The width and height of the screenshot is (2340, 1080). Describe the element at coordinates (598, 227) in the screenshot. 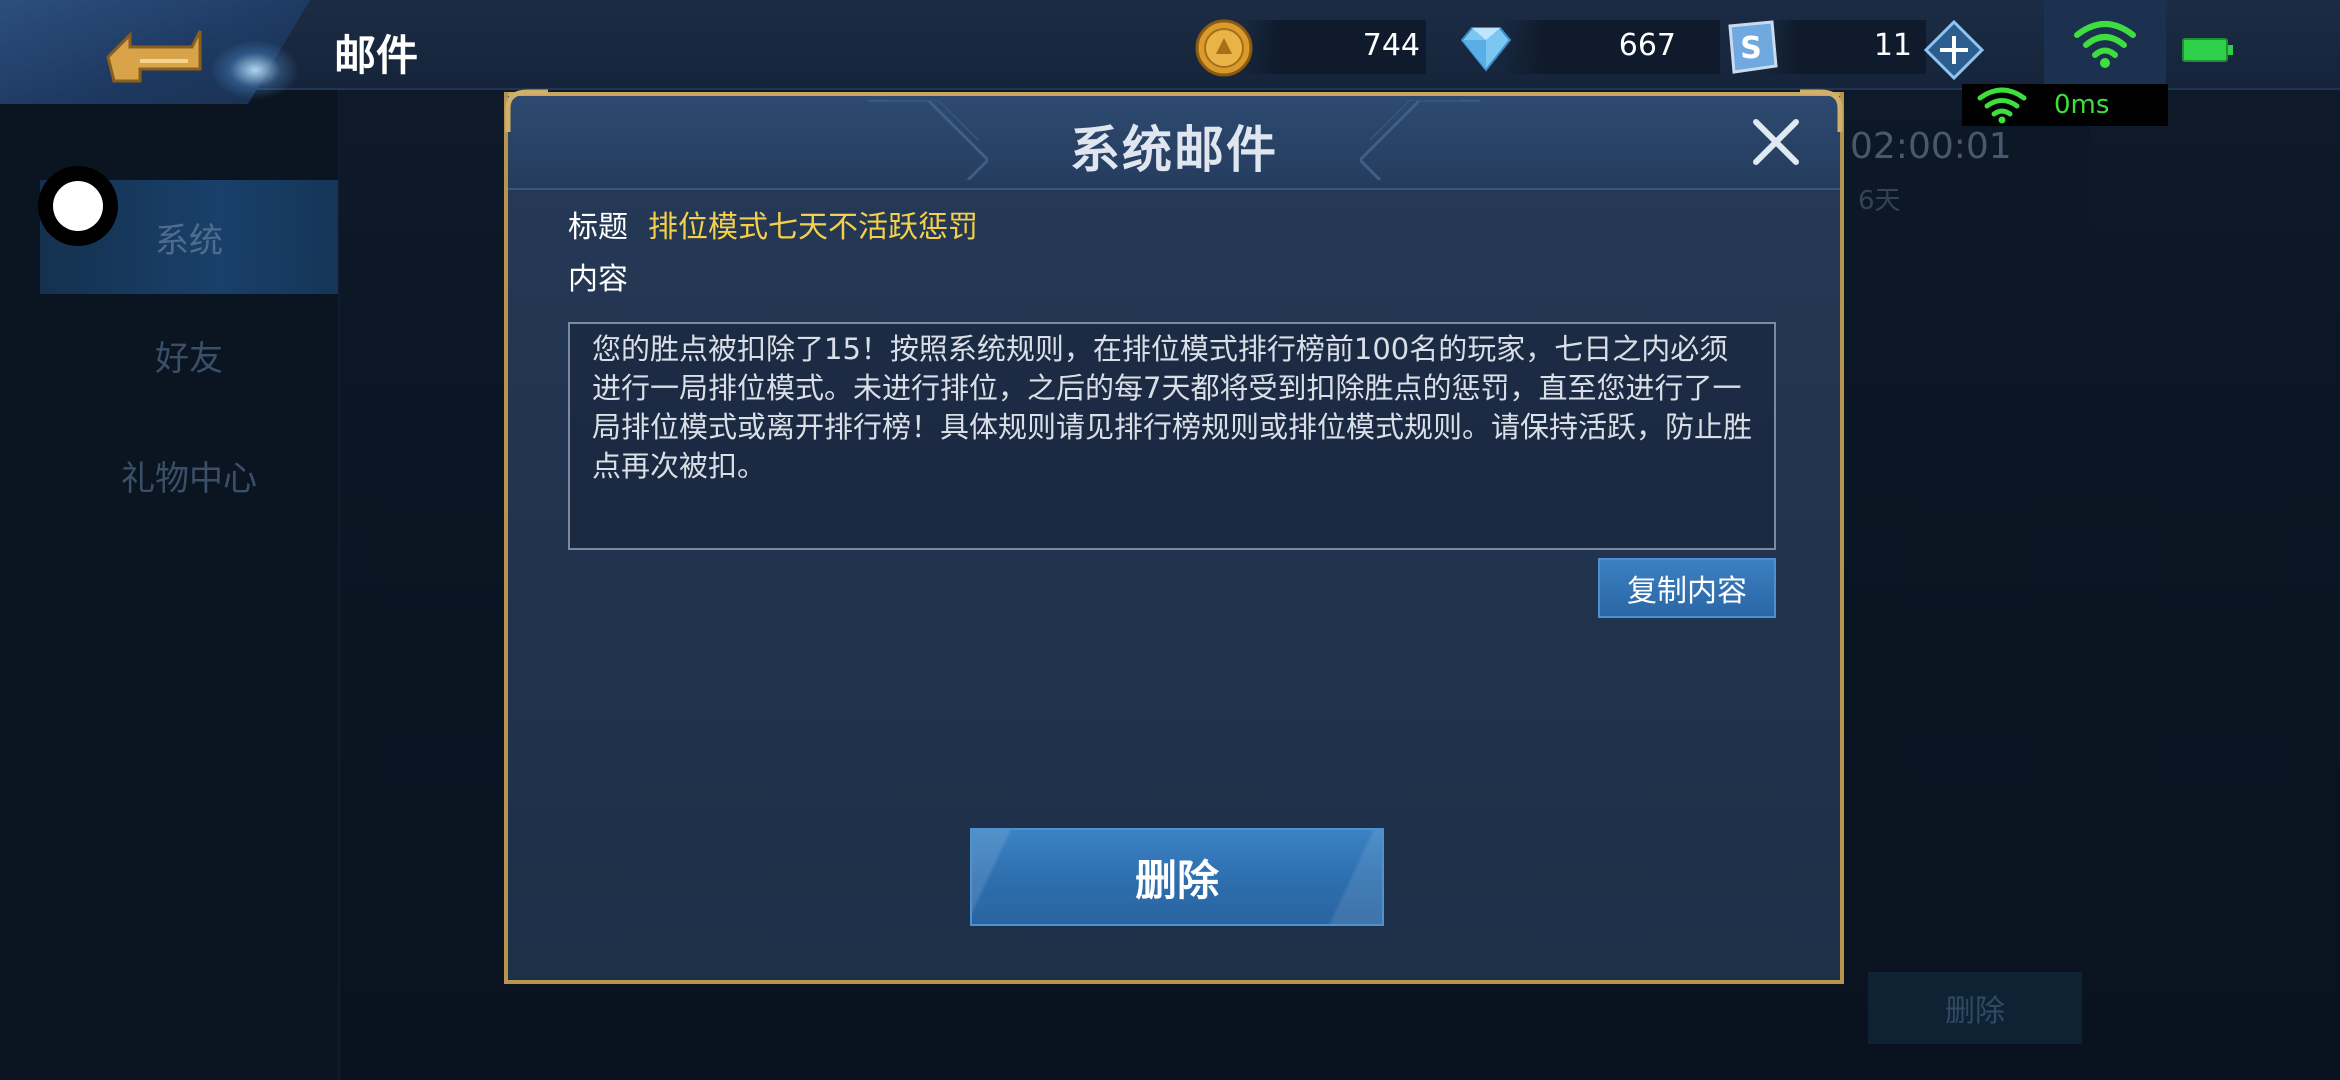

I see `subject-label: 标题` at that location.